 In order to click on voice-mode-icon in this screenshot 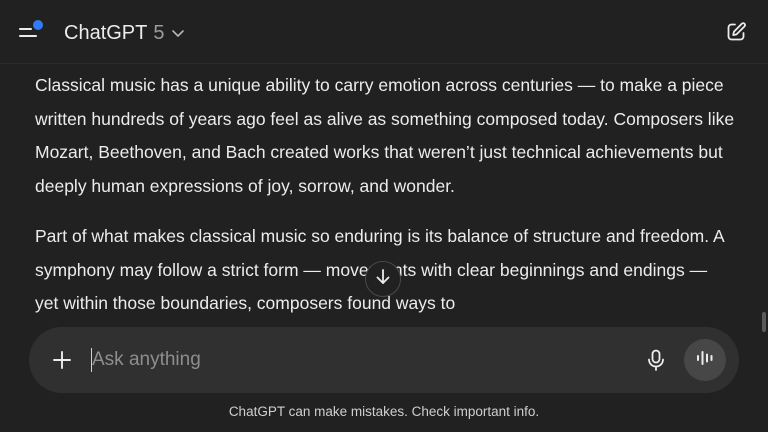, I will do `click(705, 360)`.